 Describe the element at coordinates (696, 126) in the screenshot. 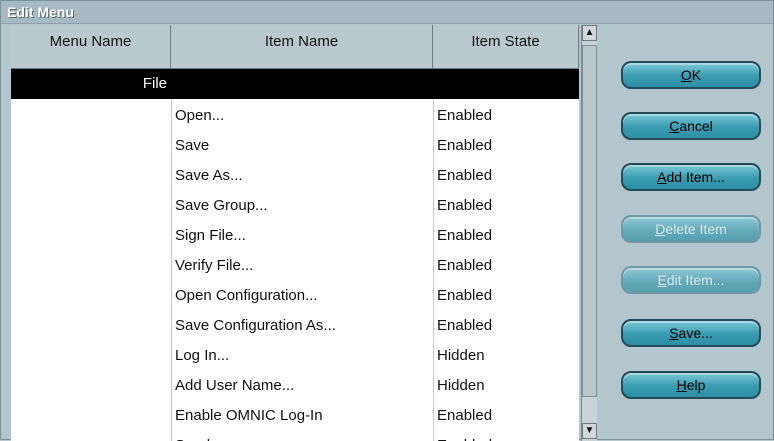

I see `cancel-label: ancel` at that location.